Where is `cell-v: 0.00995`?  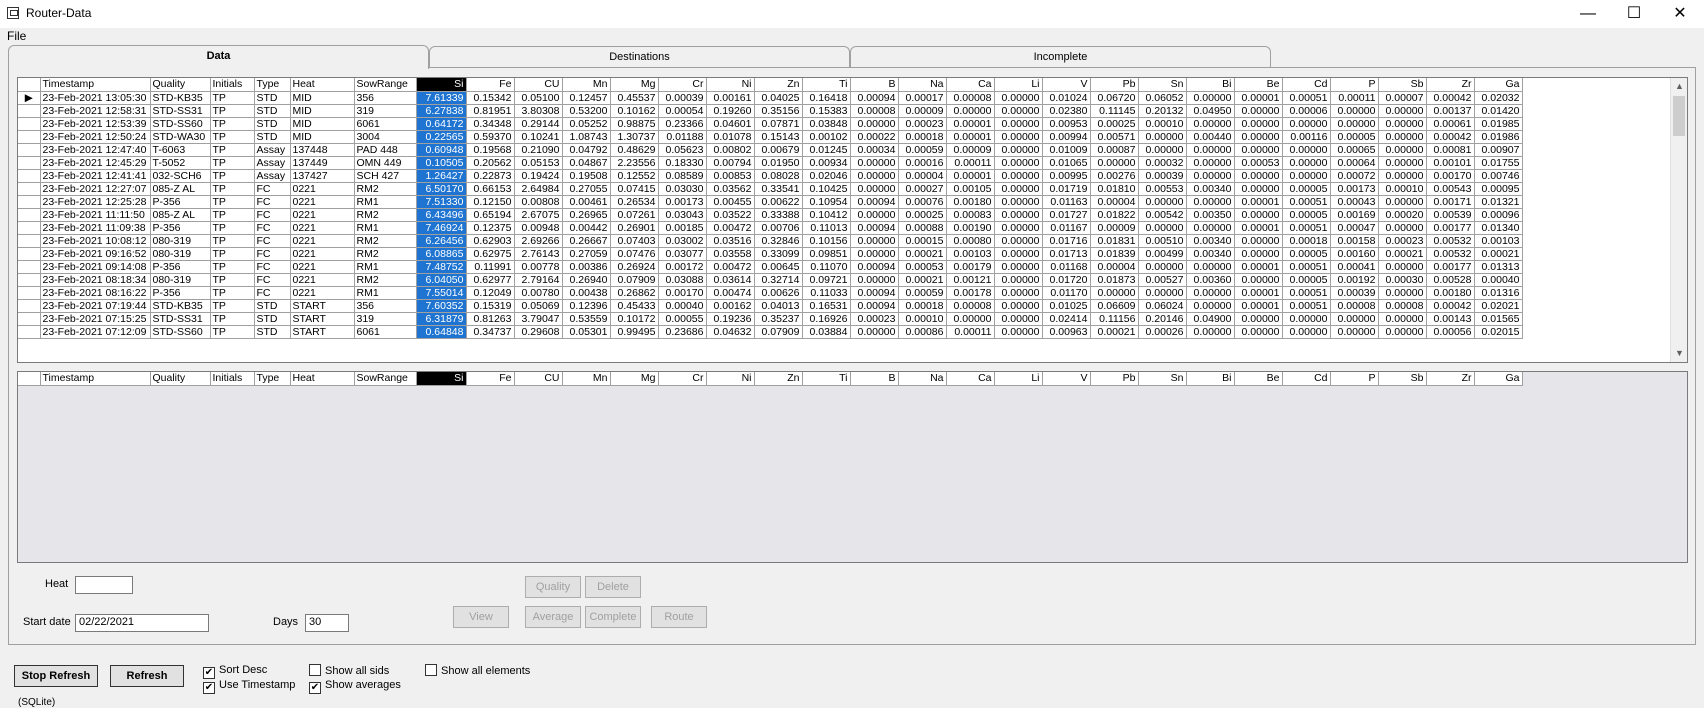
cell-v: 0.00995 is located at coordinates (1066, 176).